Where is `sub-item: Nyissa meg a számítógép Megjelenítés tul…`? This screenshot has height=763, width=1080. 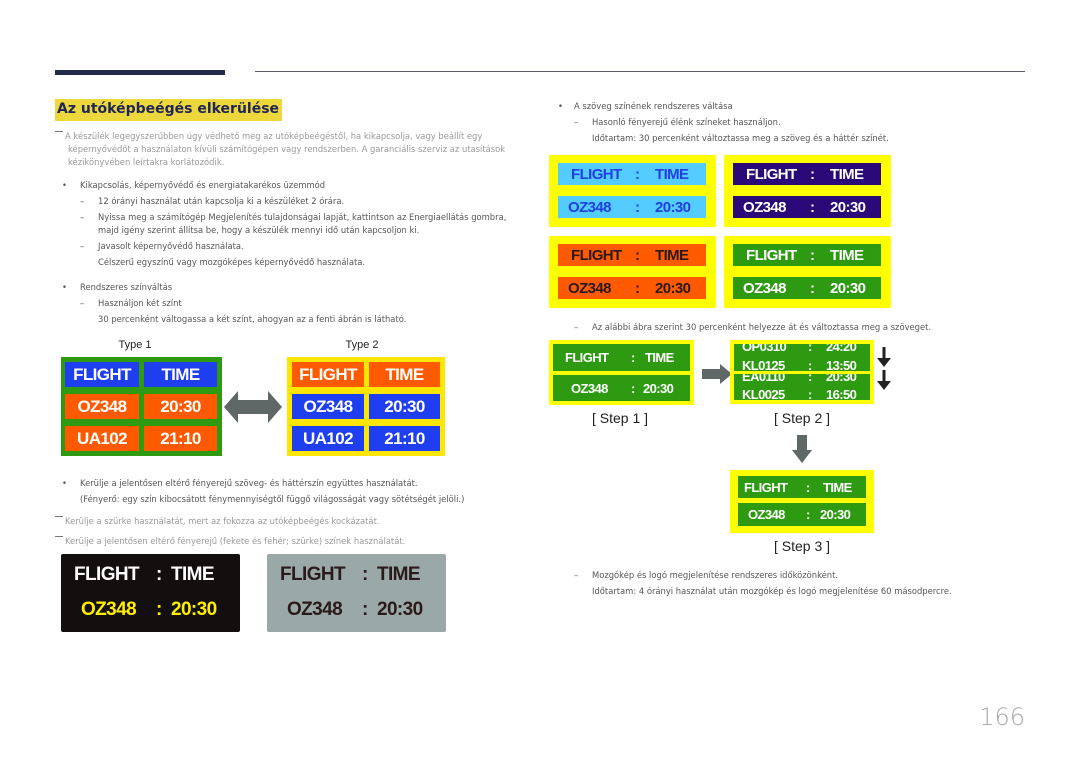 sub-item: Nyissa meg a számítógép Megjelenítés tul… is located at coordinates (302, 217).